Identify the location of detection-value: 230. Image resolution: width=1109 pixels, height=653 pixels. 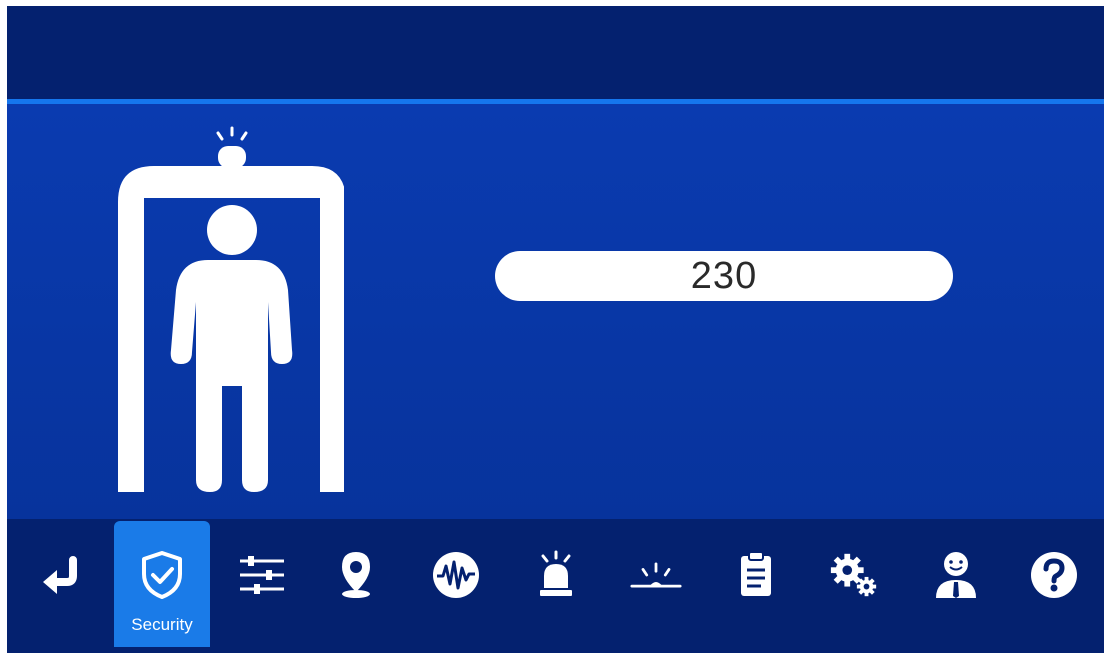
(724, 275).